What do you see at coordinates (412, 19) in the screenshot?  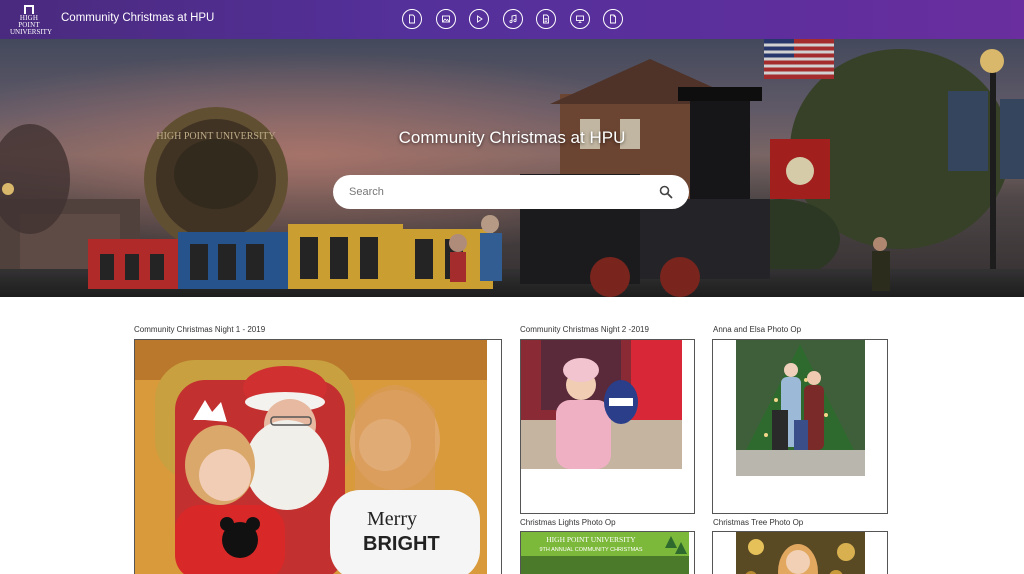 I see `document-icon` at bounding box center [412, 19].